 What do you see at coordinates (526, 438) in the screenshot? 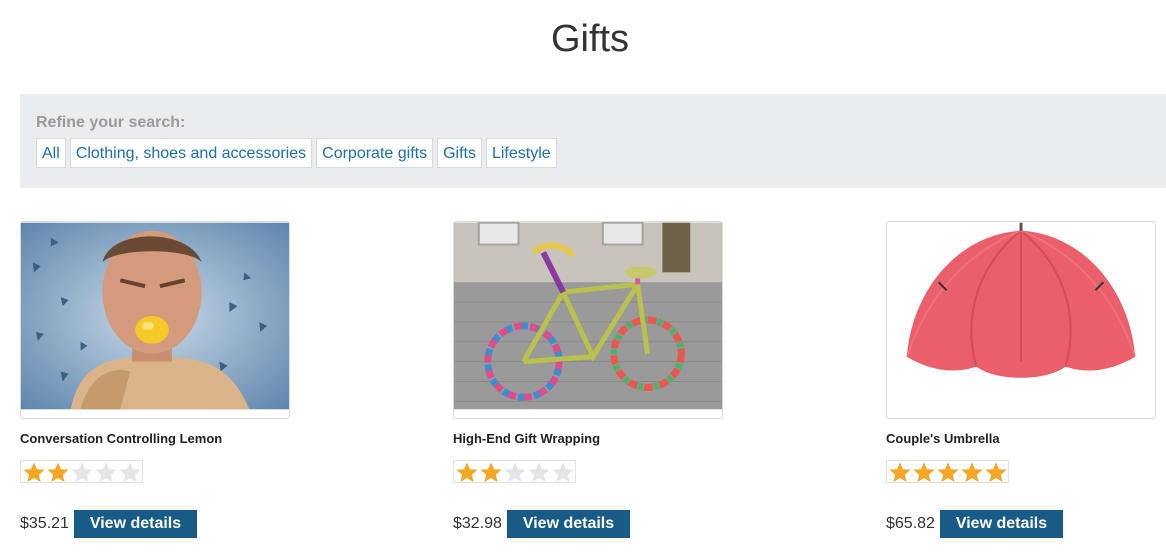
I see `product-title: High-End Gift Wrapping` at bounding box center [526, 438].